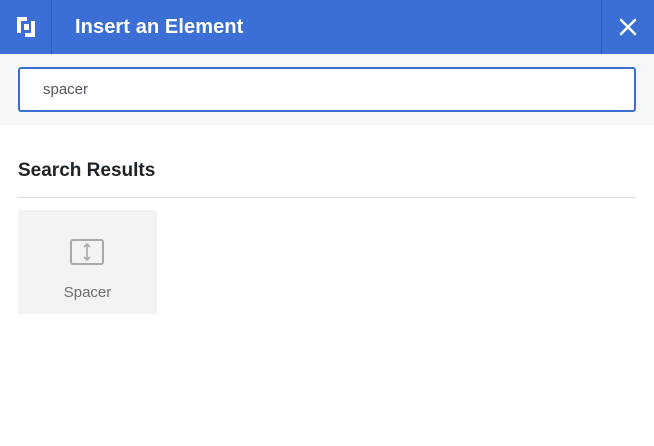  I want to click on spacer-icon, so click(87, 252).